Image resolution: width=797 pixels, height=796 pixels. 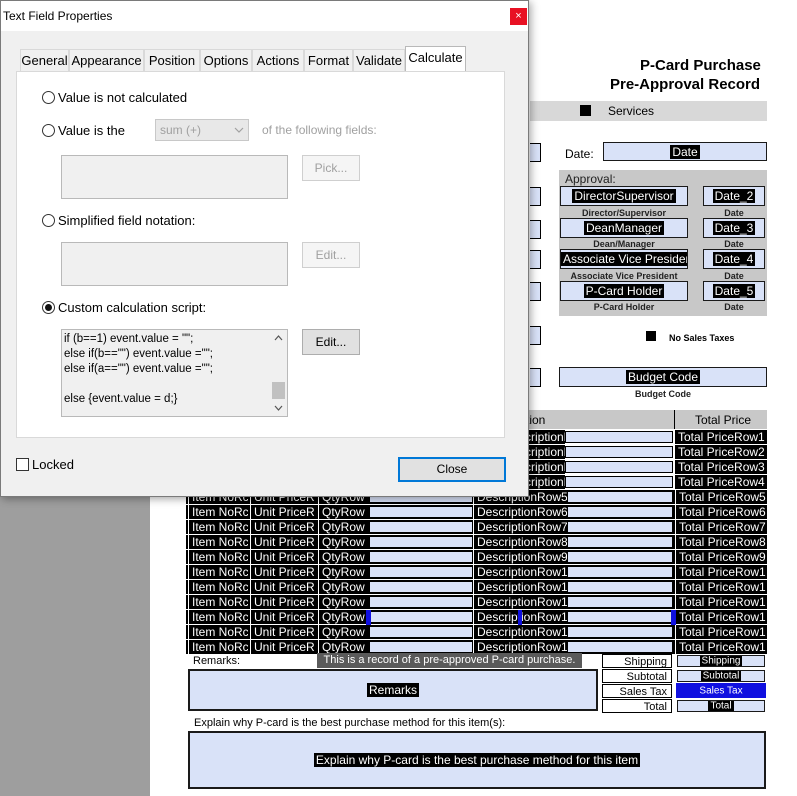 I want to click on scroll-up-icon, so click(x=278, y=338).